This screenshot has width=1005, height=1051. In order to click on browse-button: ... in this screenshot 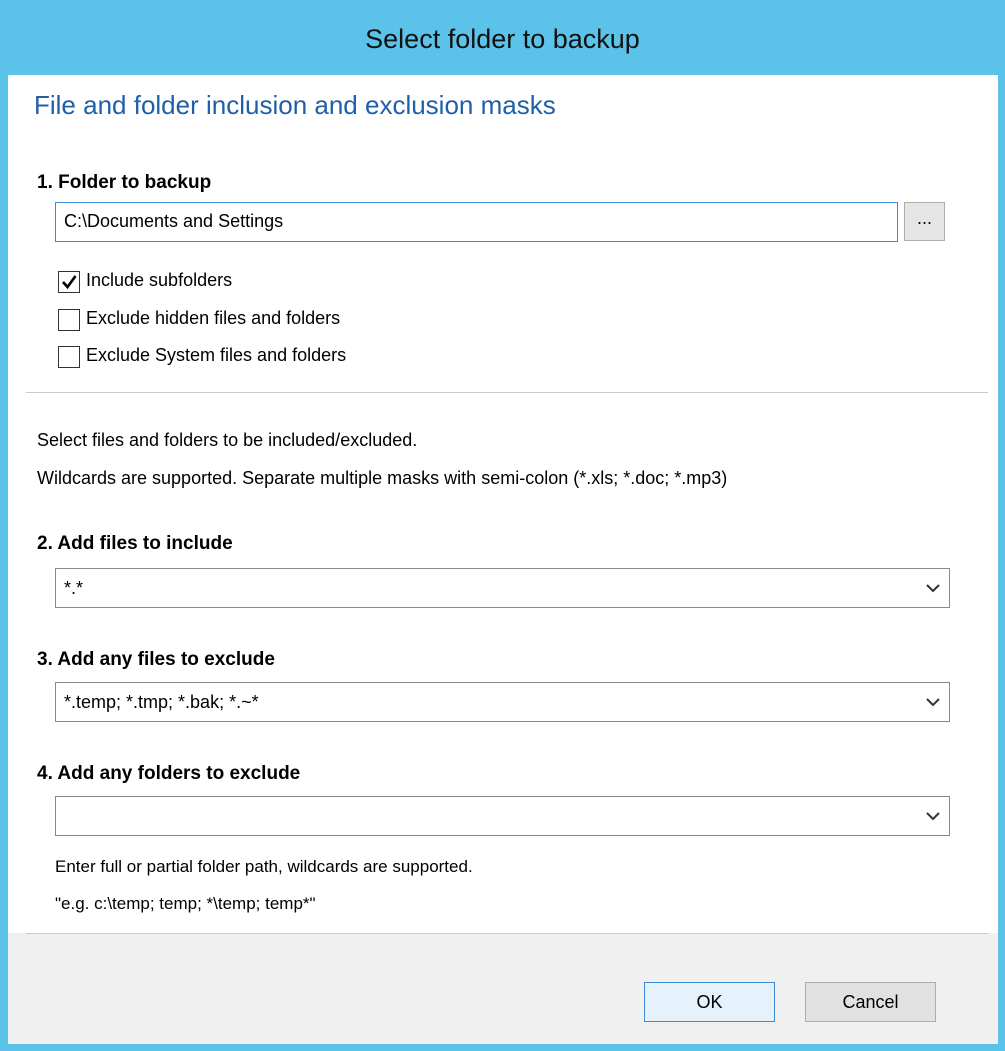, I will do `click(924, 221)`.